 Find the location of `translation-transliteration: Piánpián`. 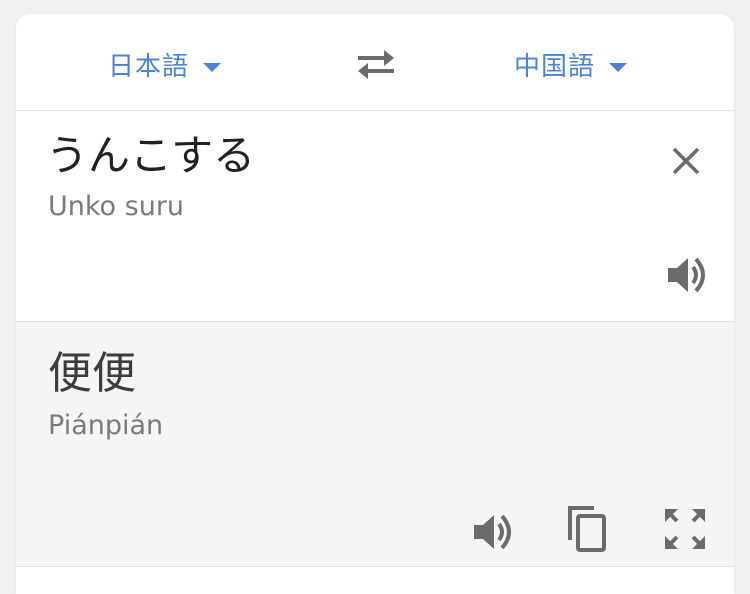

translation-transliteration: Piánpián is located at coordinates (106, 425).